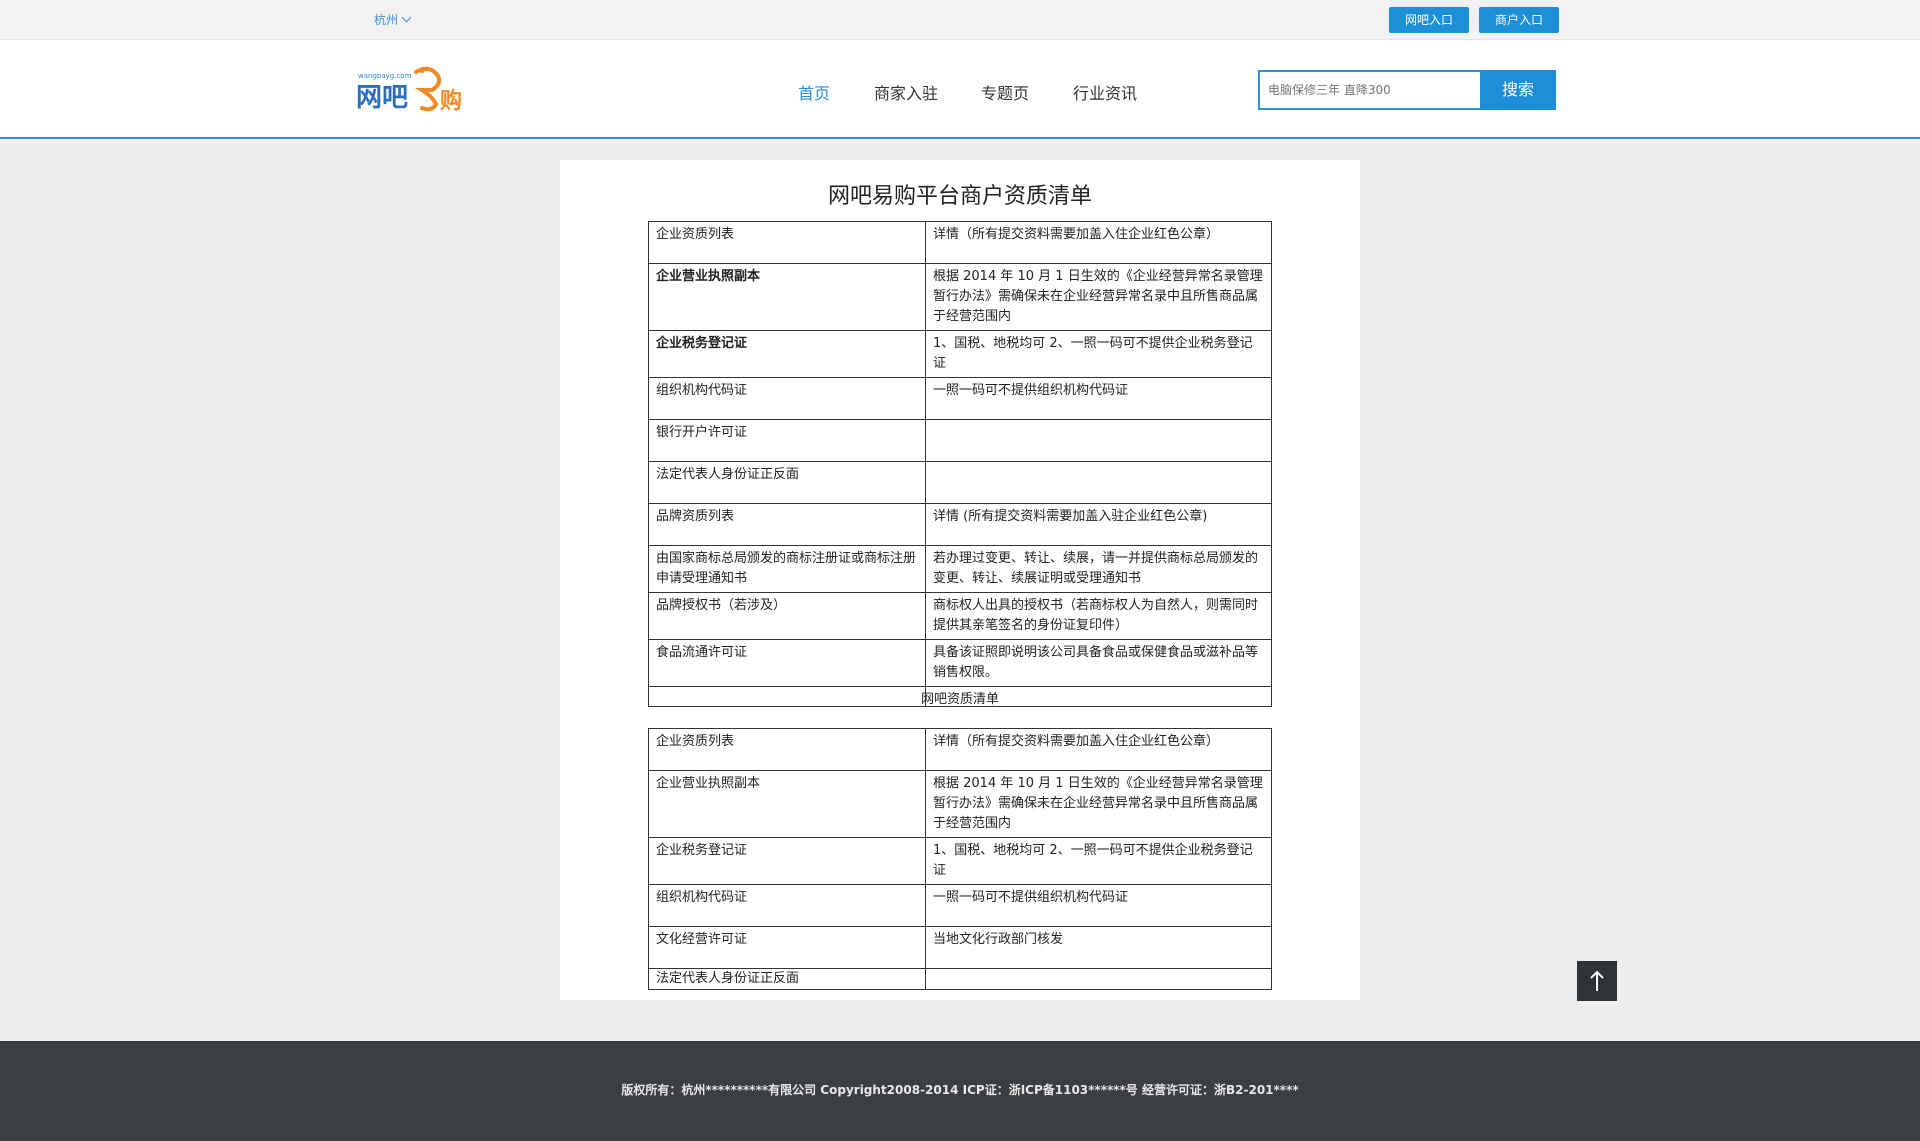 This screenshot has width=1920, height=1141. Describe the element at coordinates (906, 92) in the screenshot. I see `nav-merchant-join: 商家入驻` at that location.